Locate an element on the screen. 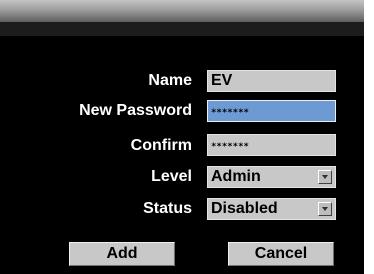 This screenshot has height=274, width=374. status-dropdown-button is located at coordinates (325, 209).